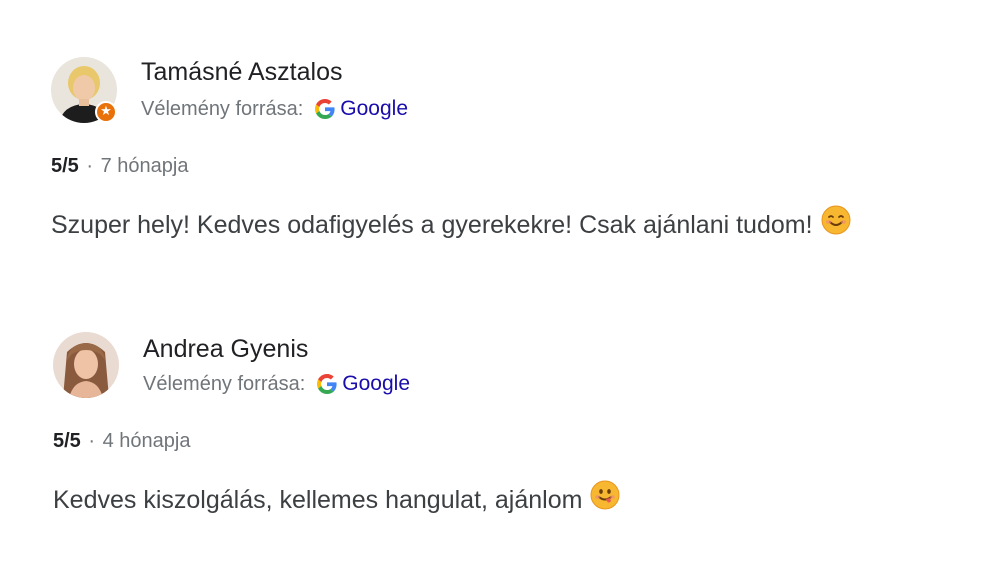 Image resolution: width=1000 pixels, height=573 pixels. I want to click on smiling-face-with-tongue-icon, so click(605, 498).